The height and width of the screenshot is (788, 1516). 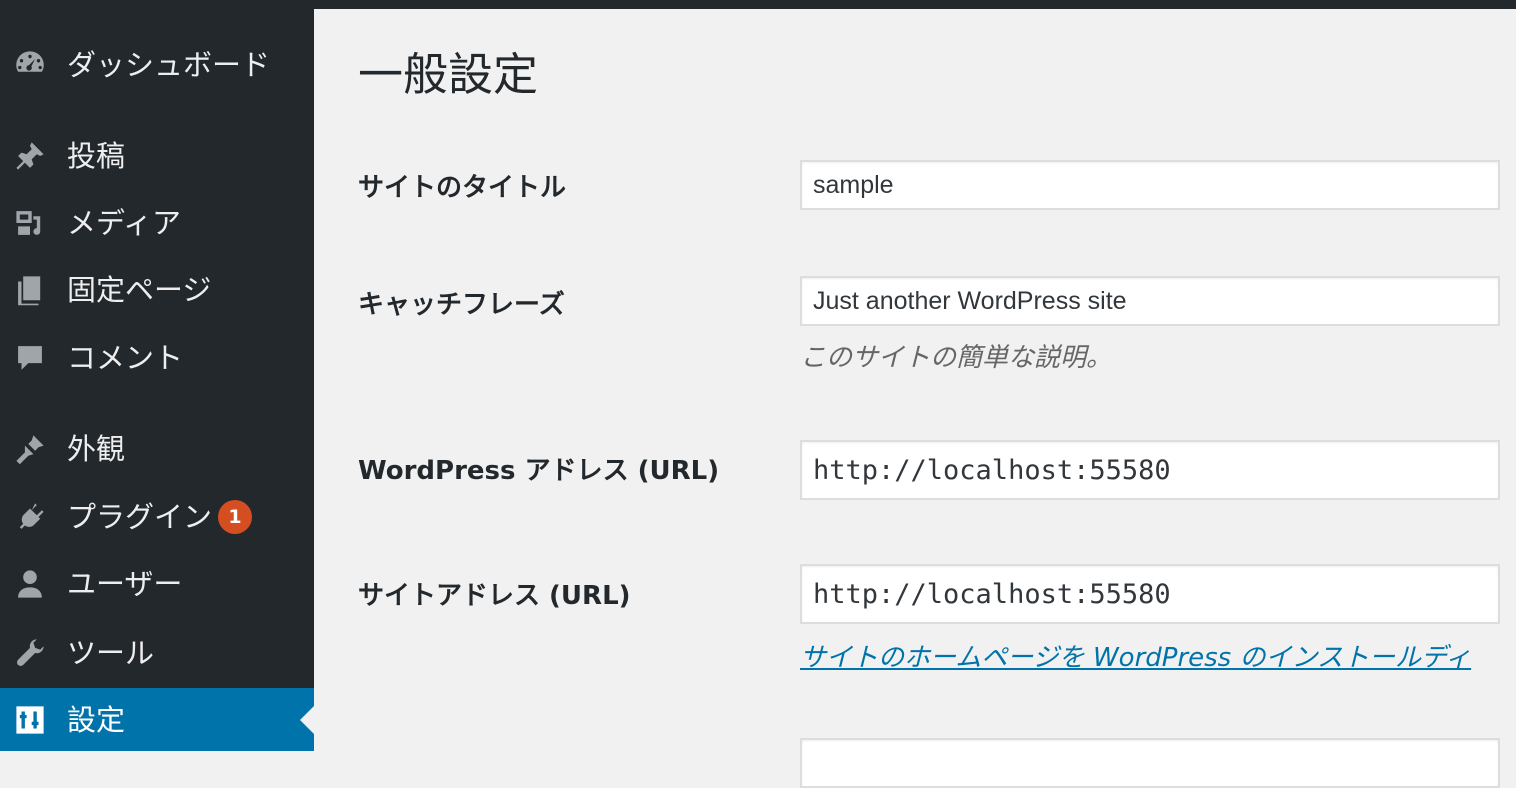 What do you see at coordinates (1150, 301) in the screenshot?
I see `tagline-input` at bounding box center [1150, 301].